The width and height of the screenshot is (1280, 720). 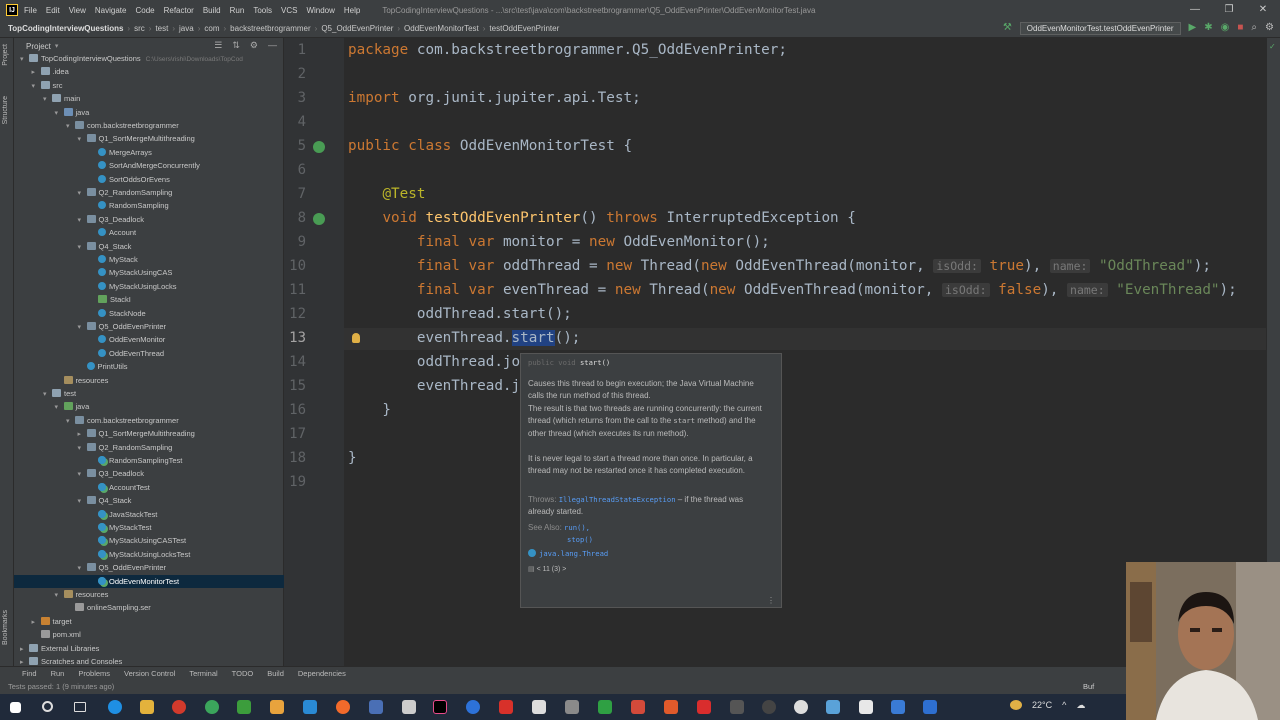 I want to click on tree-item: OddEvenMonitorTest, so click(x=149, y=581).